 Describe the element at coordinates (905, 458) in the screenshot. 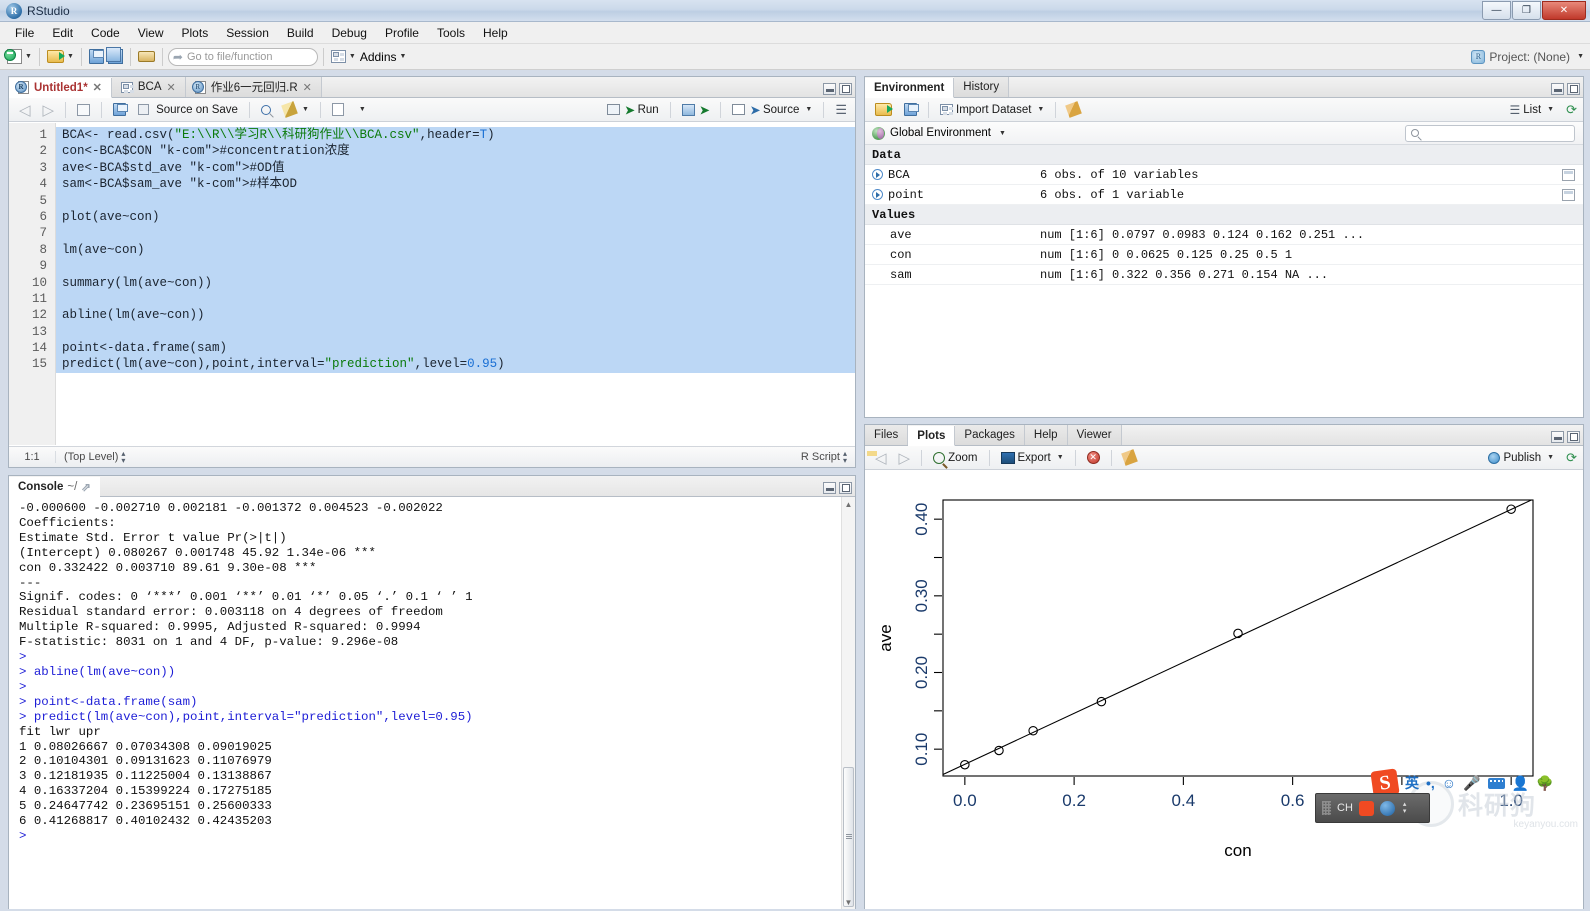

I see `next-plot-button: ▷` at that location.